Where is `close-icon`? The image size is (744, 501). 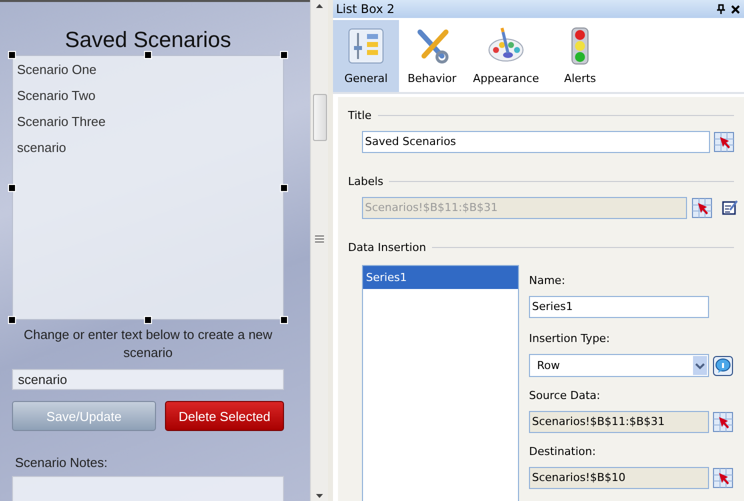
close-icon is located at coordinates (735, 9).